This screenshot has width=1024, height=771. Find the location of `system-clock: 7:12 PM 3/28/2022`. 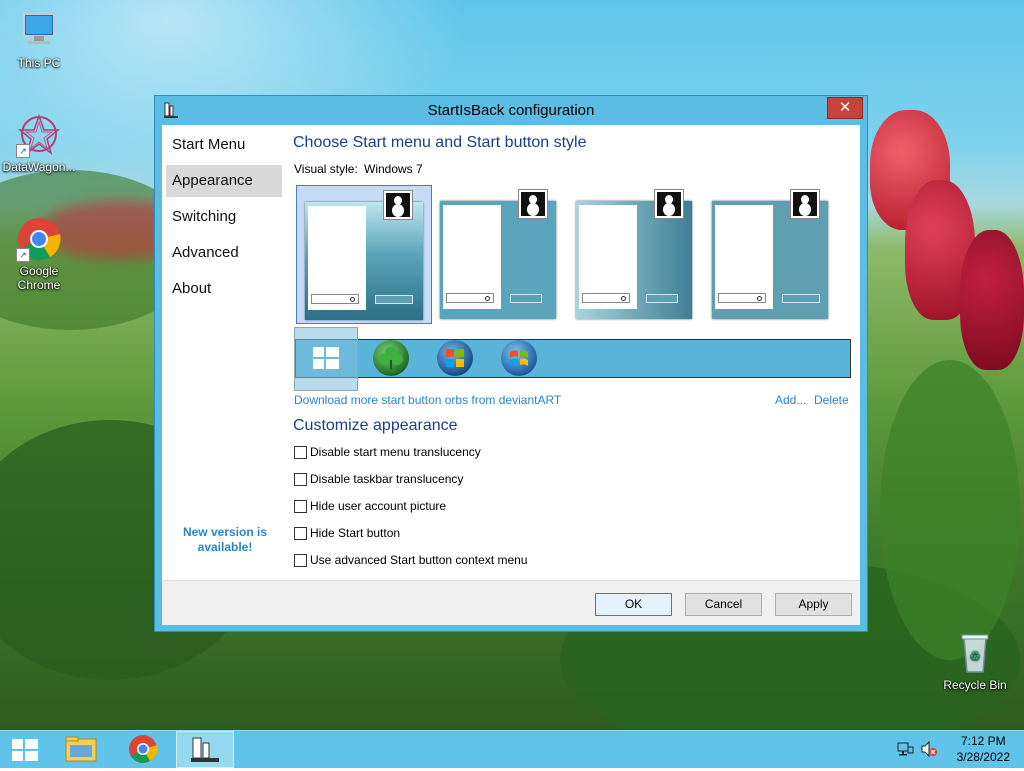

system-clock: 7:12 PM 3/28/2022 is located at coordinates (983, 749).